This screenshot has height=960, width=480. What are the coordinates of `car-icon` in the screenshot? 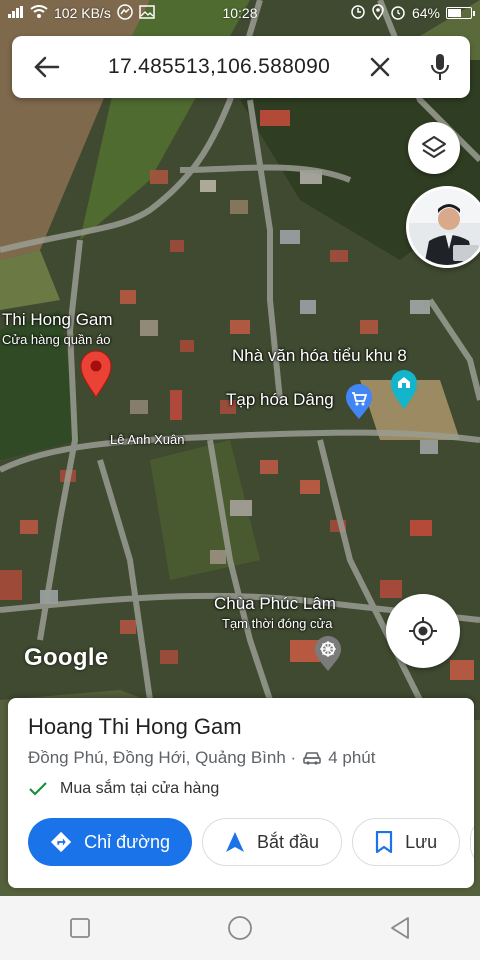 It's located at (312, 758).